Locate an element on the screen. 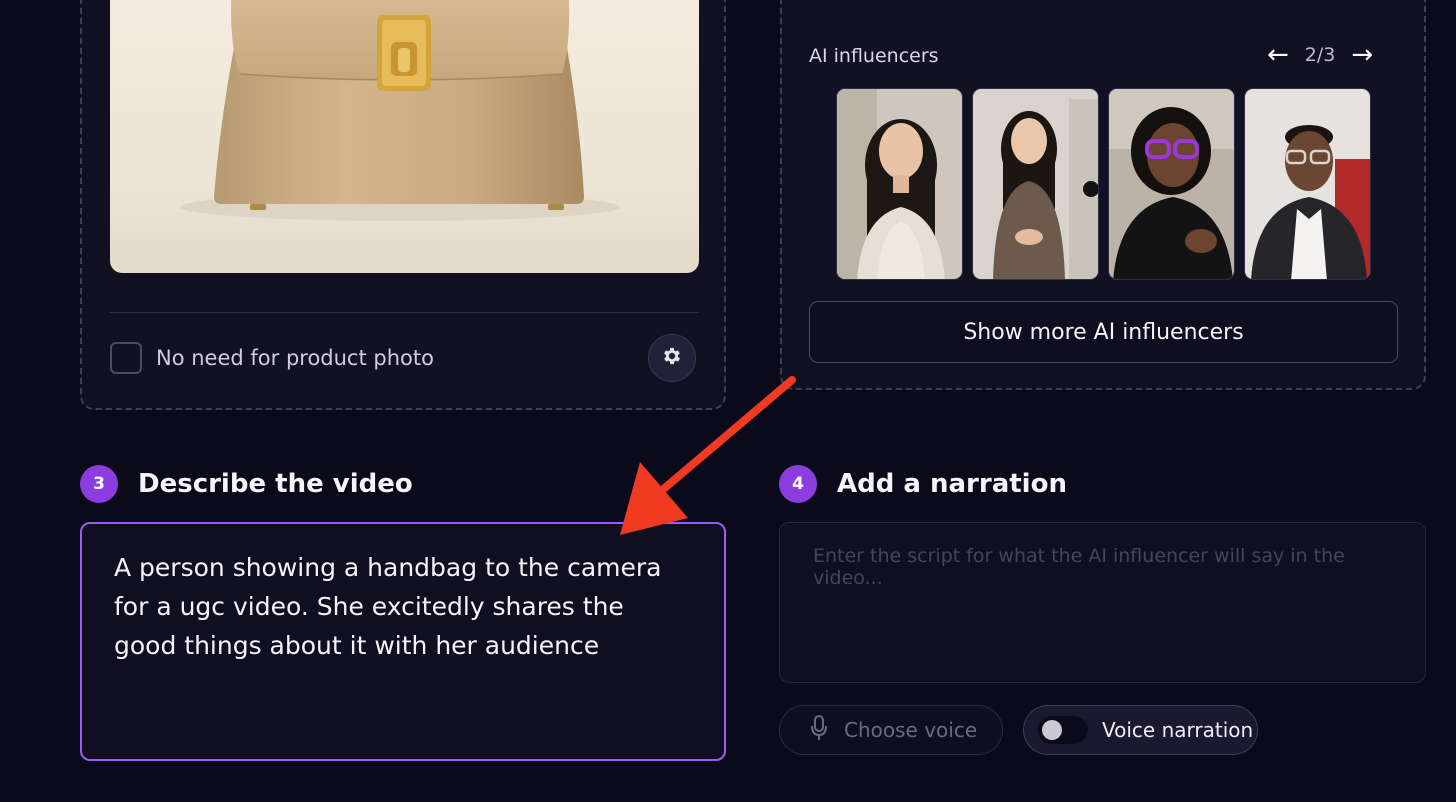  no-photo-checkbox is located at coordinates (126, 358).